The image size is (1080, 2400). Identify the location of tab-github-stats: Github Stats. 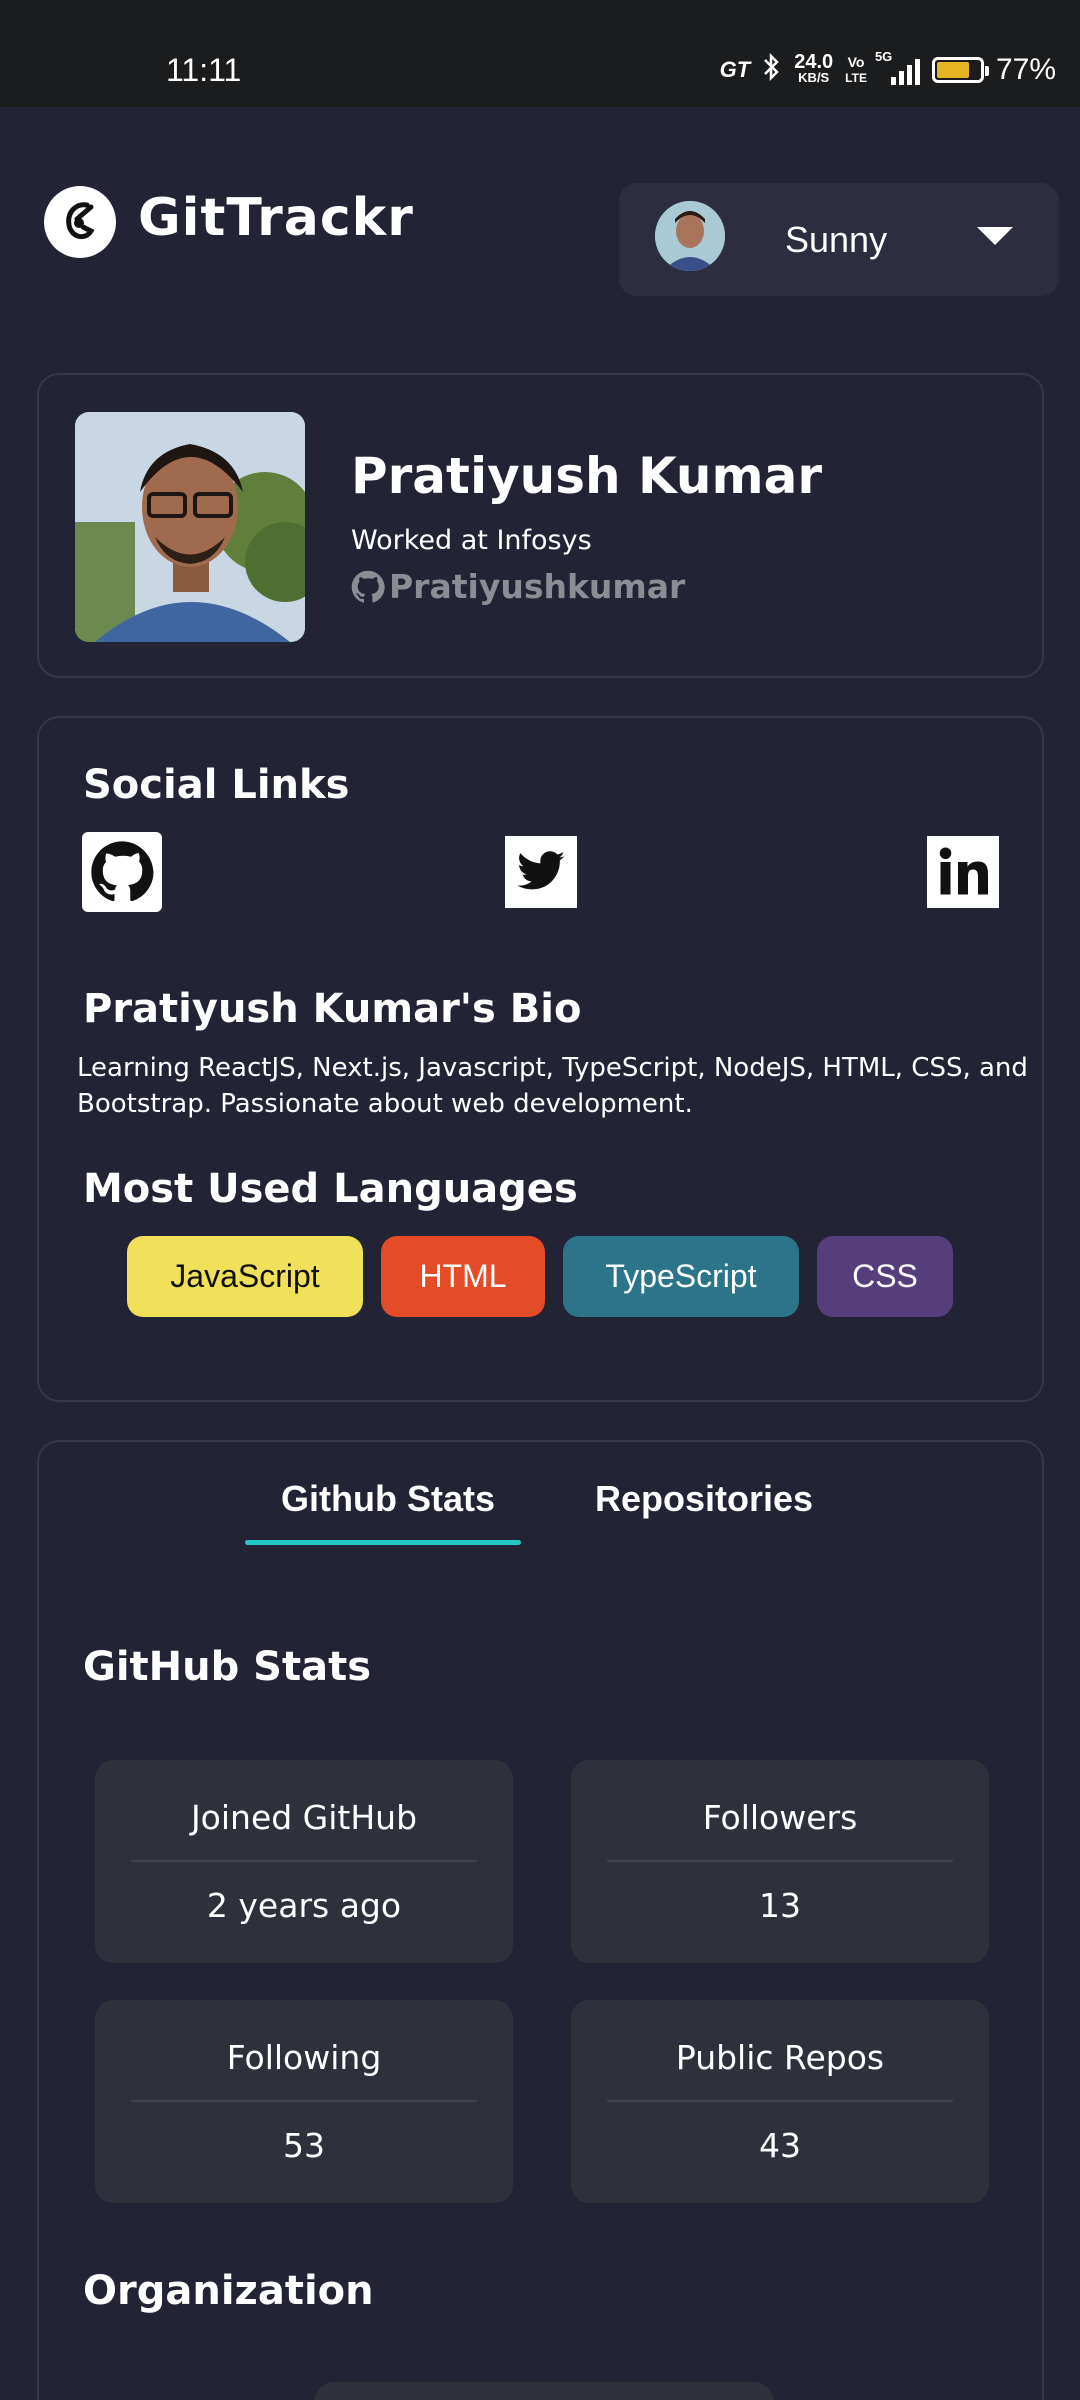
(388, 1499).